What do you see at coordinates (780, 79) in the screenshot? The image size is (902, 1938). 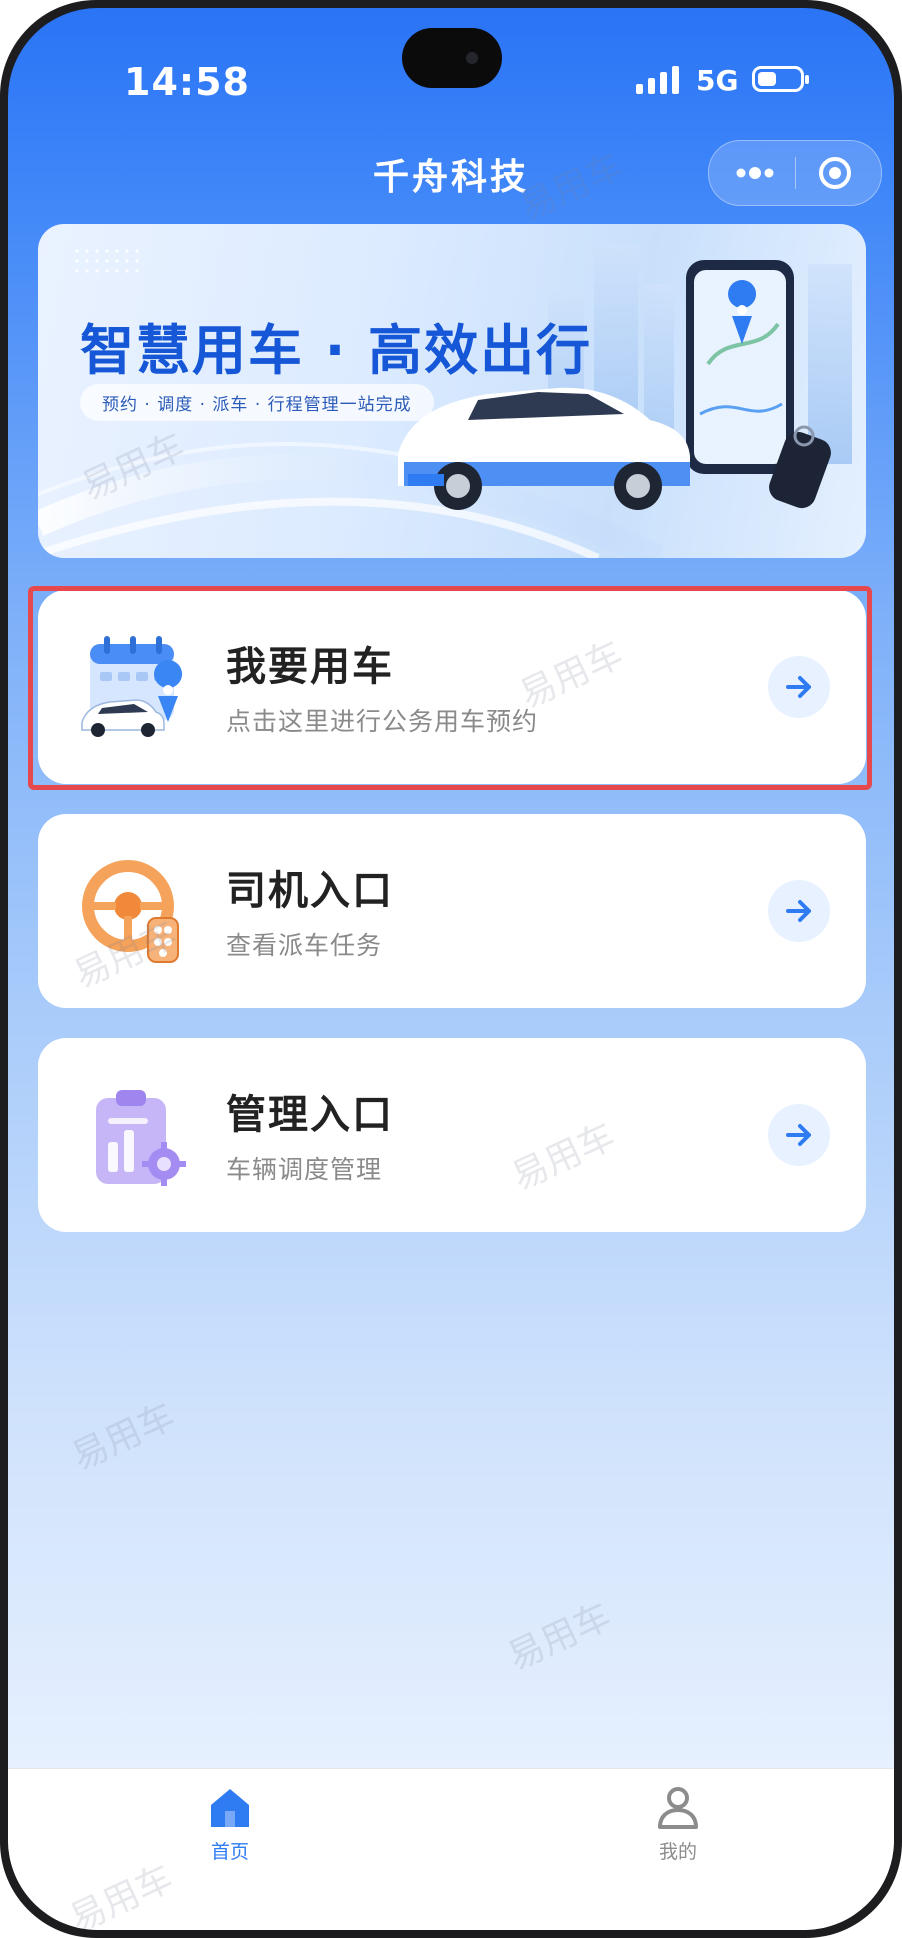 I see `battery-icon` at bounding box center [780, 79].